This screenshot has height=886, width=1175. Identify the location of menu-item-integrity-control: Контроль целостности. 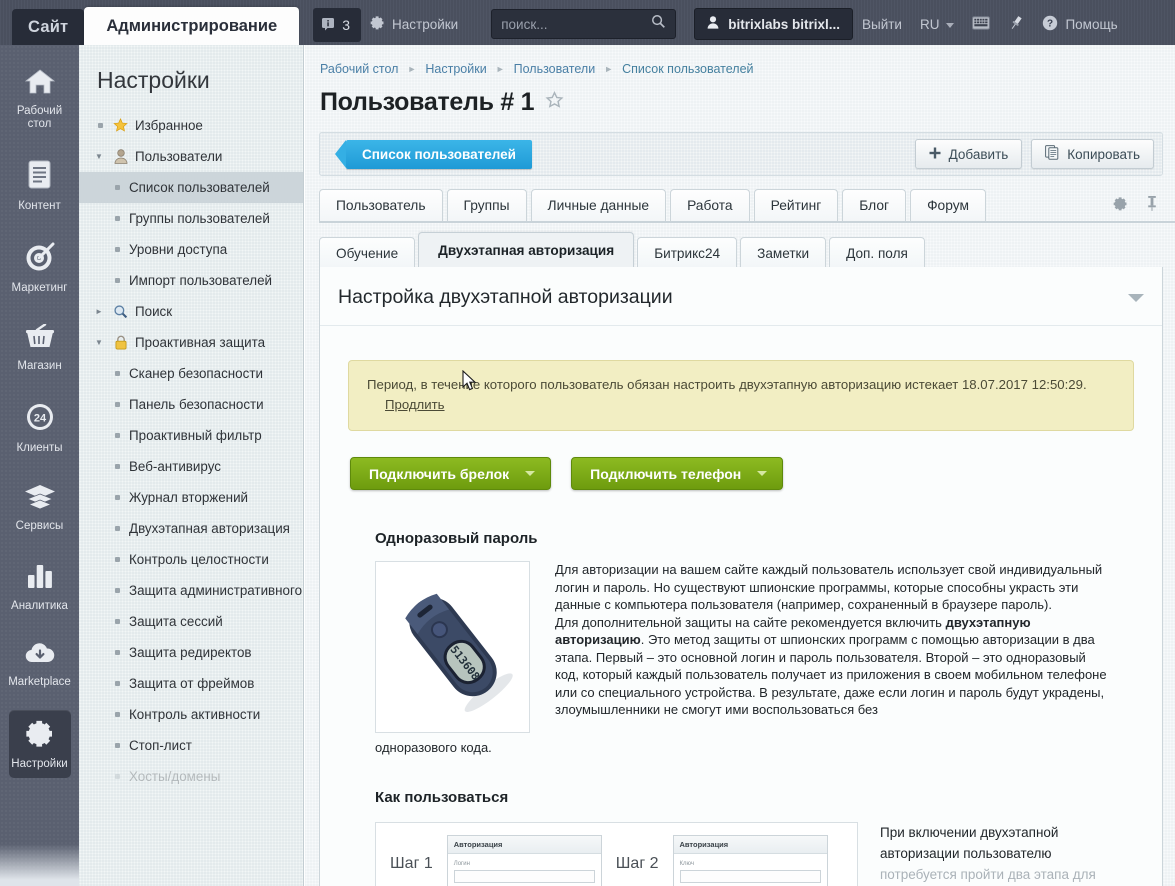
(191, 559).